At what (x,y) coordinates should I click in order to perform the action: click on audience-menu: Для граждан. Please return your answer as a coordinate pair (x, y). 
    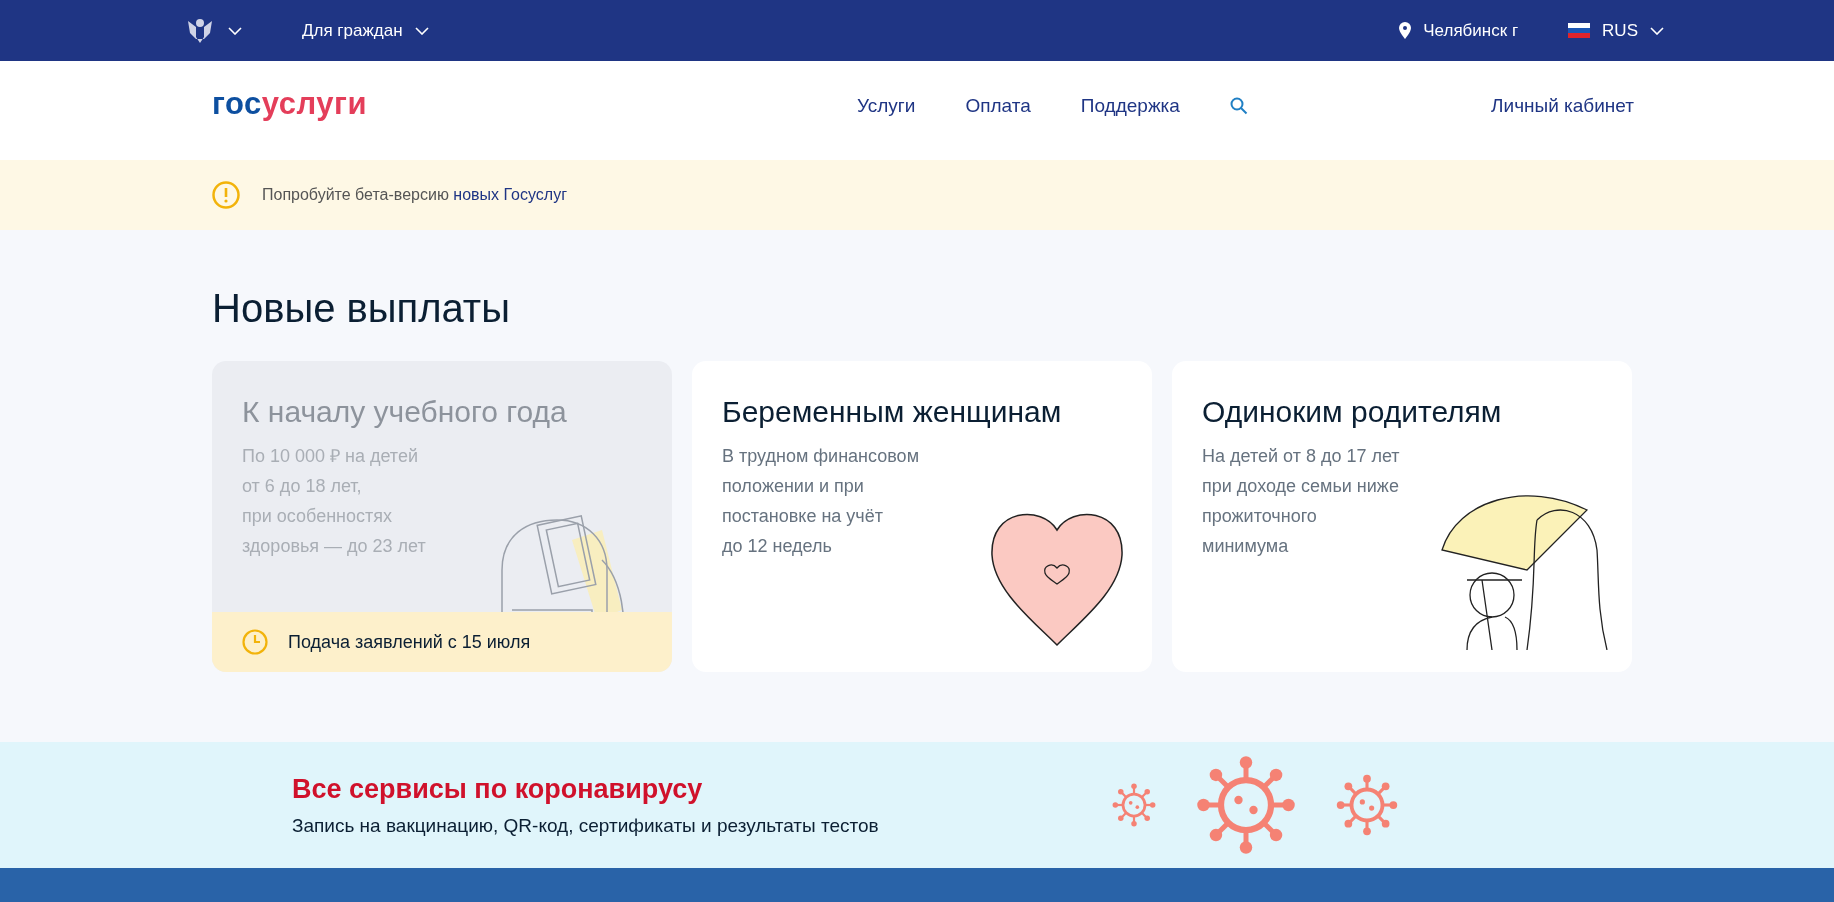
    Looking at the image, I should click on (365, 30).